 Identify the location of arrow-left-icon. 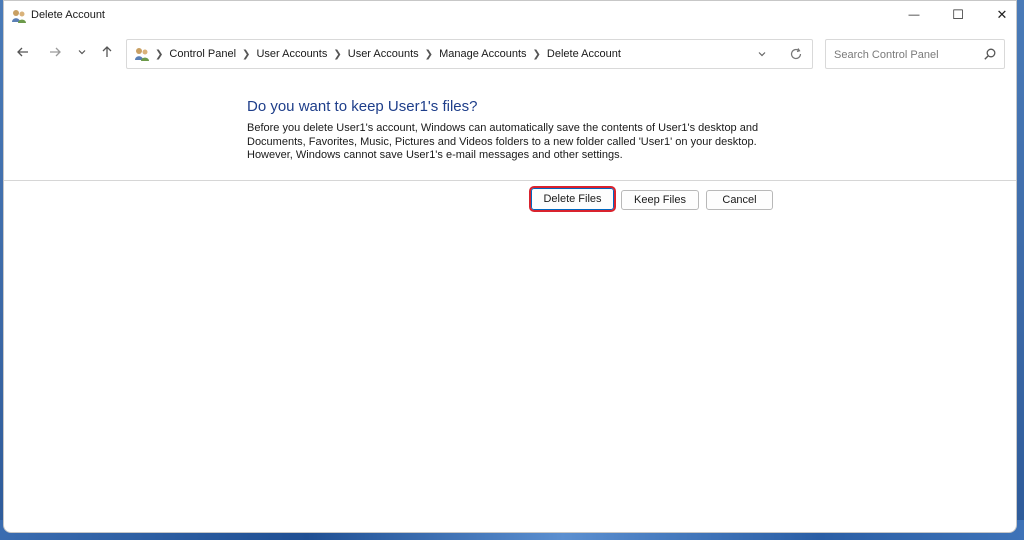
(22, 52).